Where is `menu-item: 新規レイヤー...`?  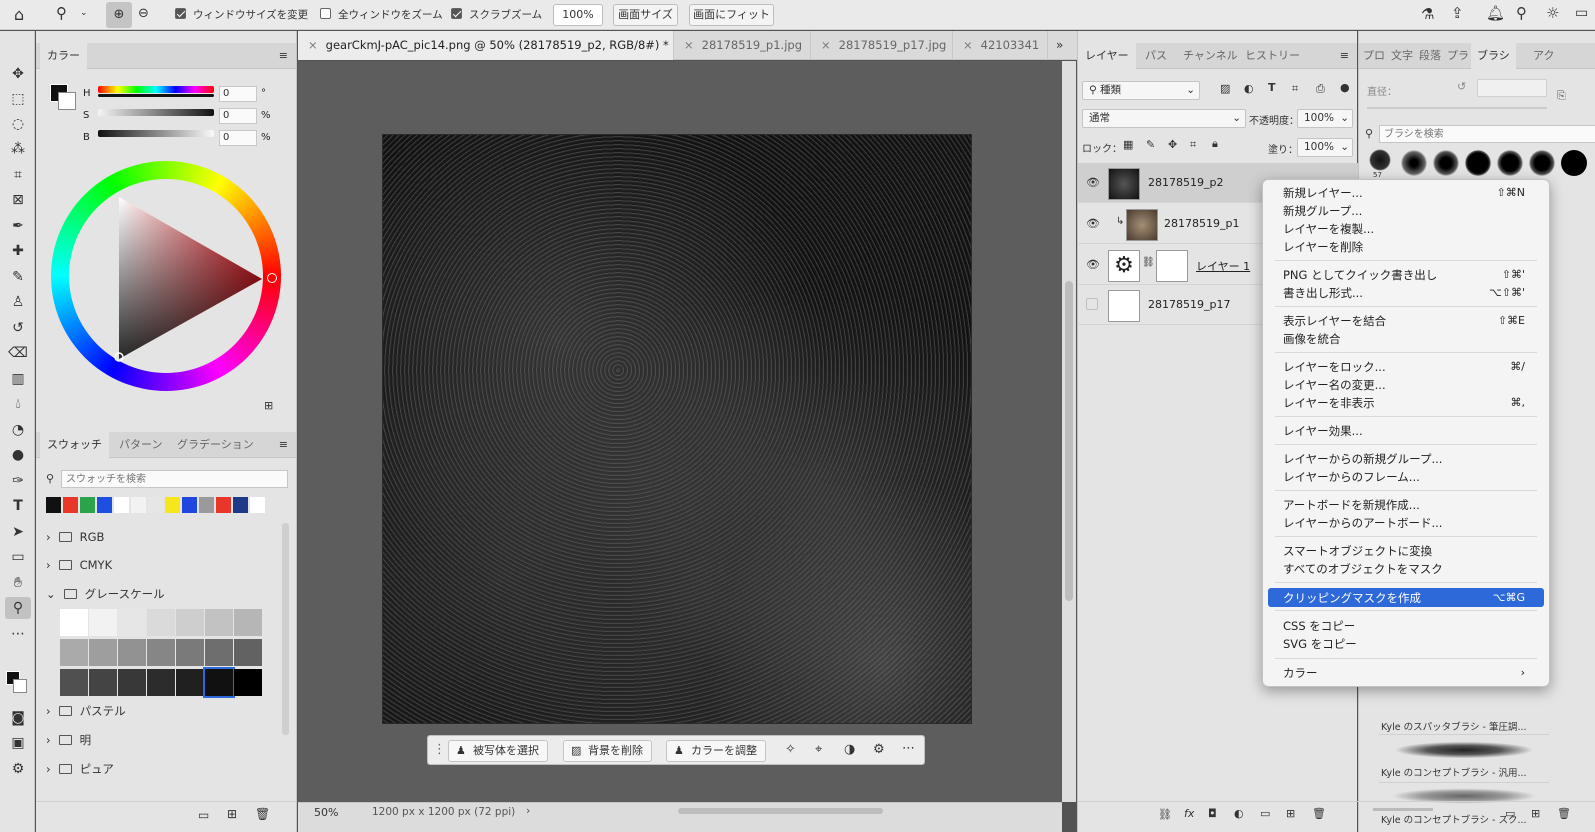
menu-item: 新規レイヤー... is located at coordinates (1323, 193).